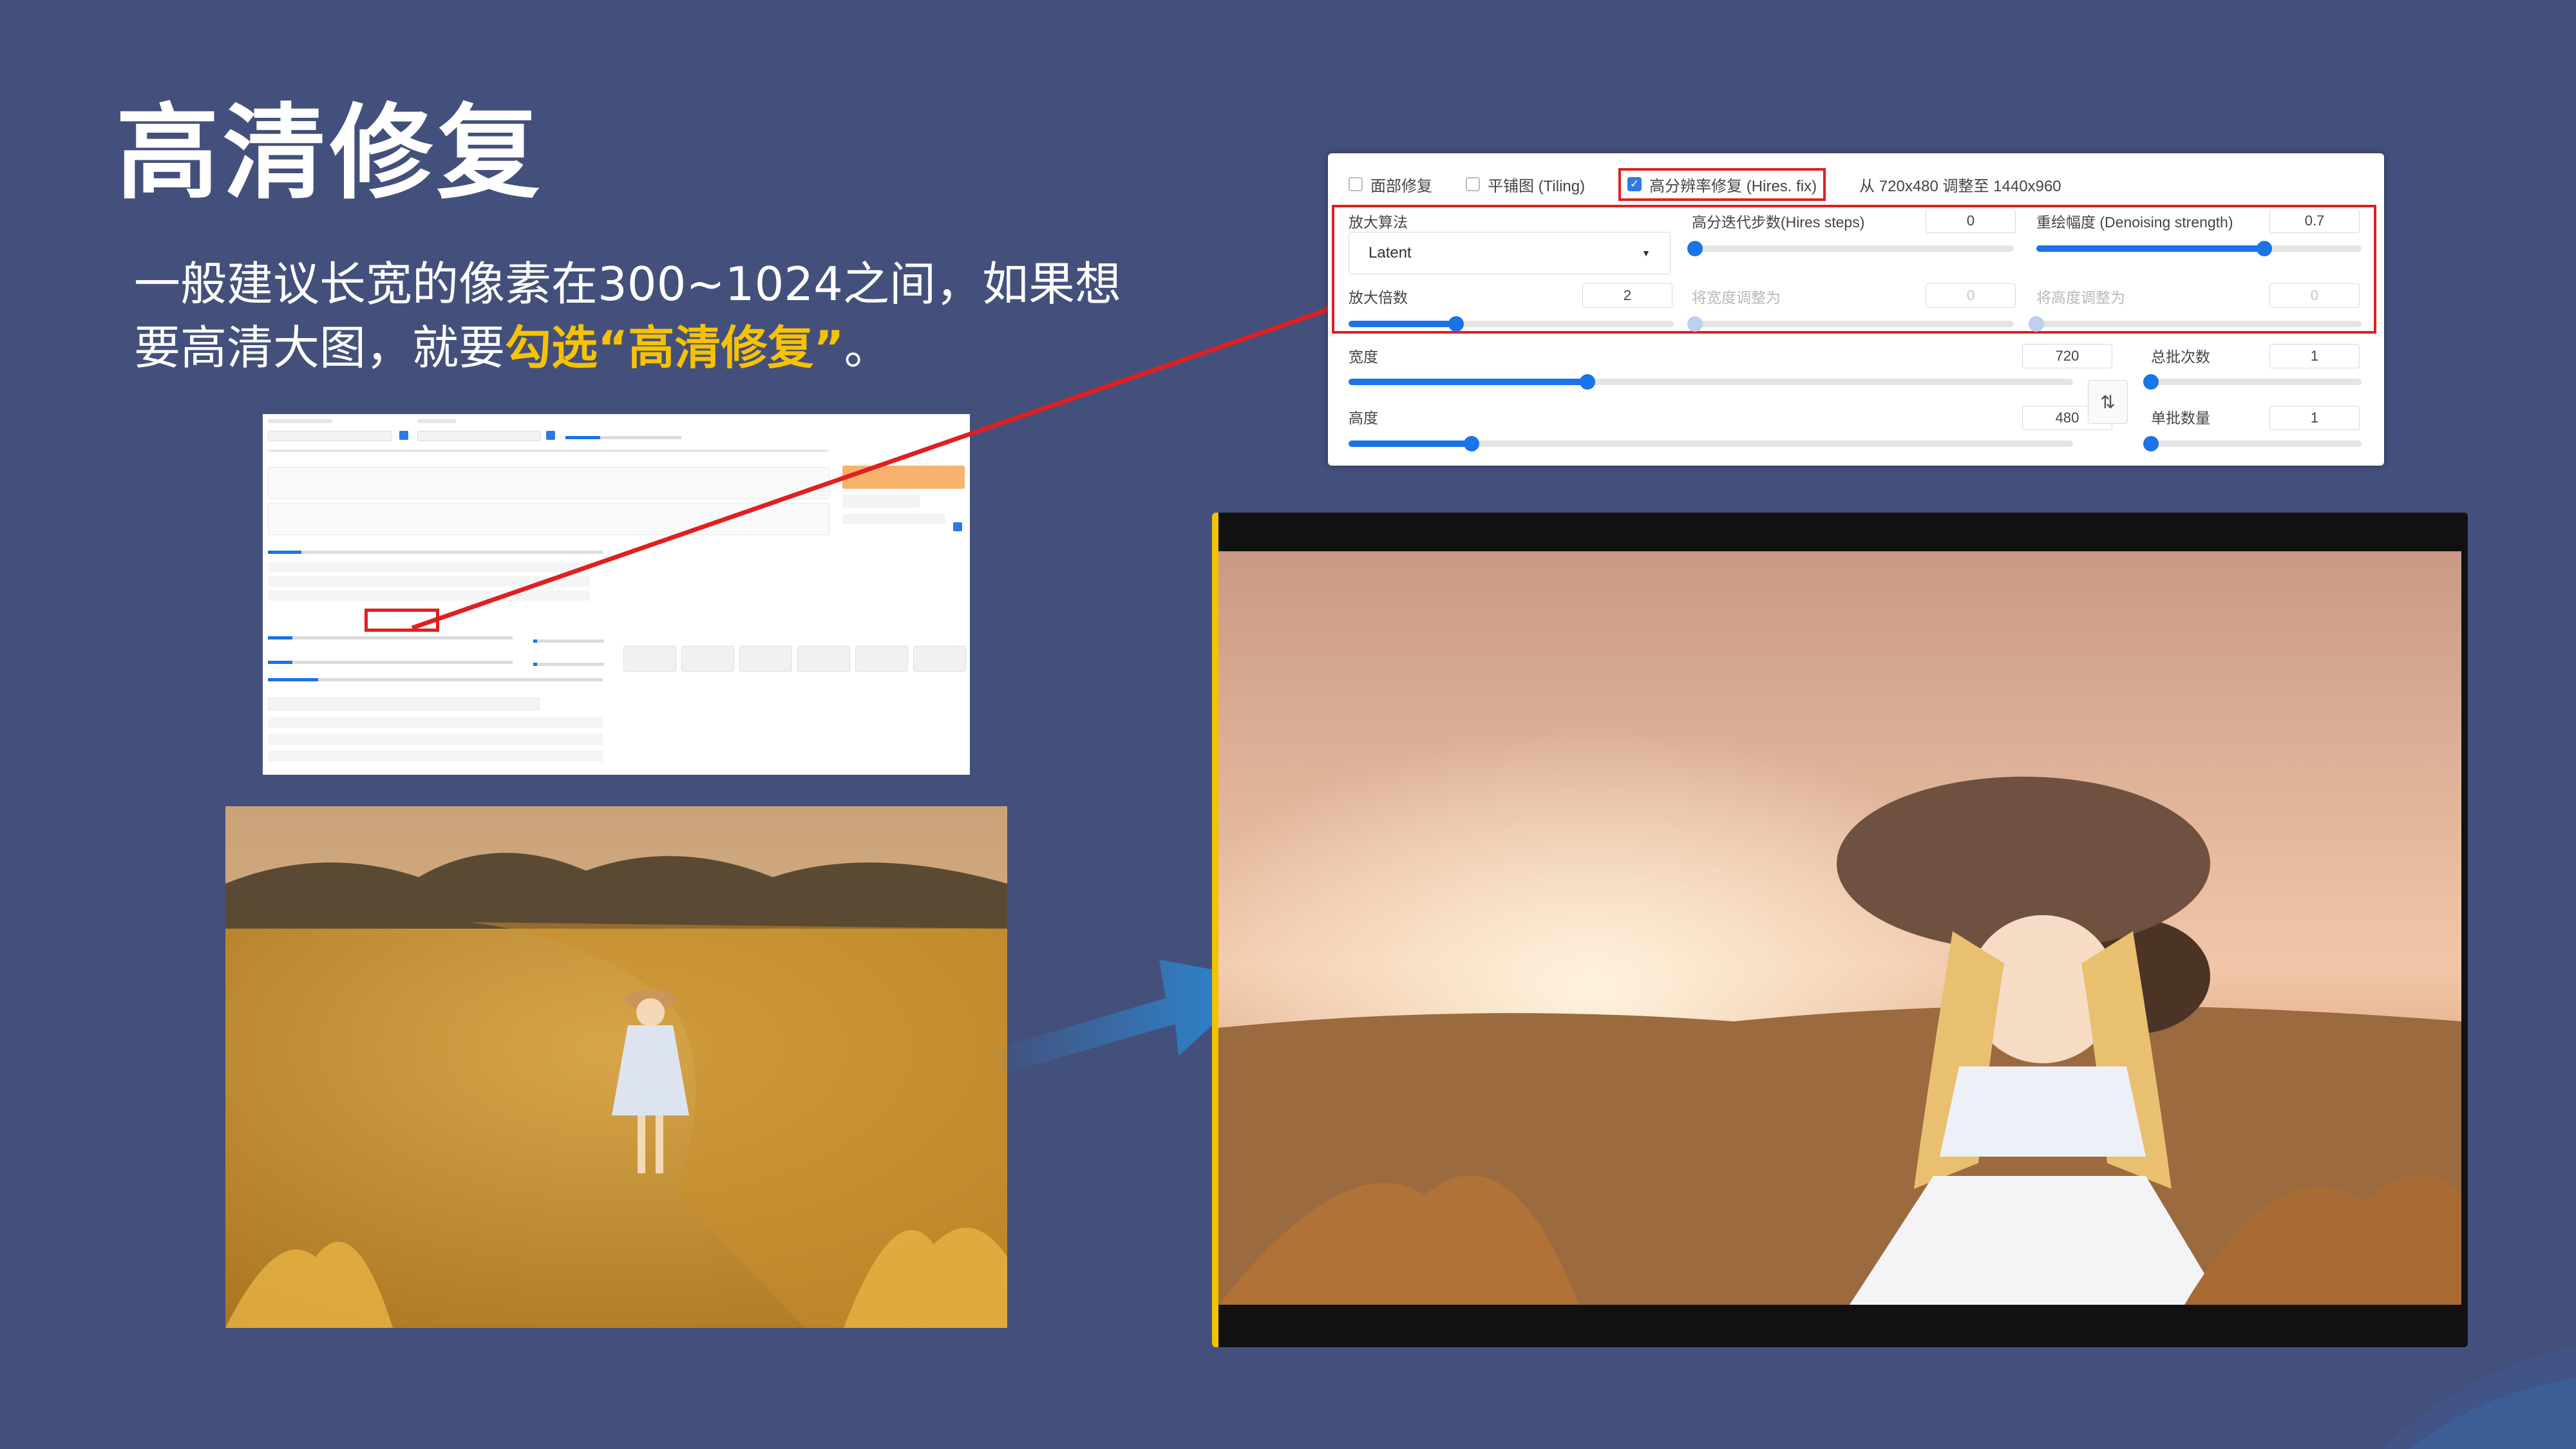  Describe the element at coordinates (1851, 324) in the screenshot. I see `resize-width-slider` at that location.